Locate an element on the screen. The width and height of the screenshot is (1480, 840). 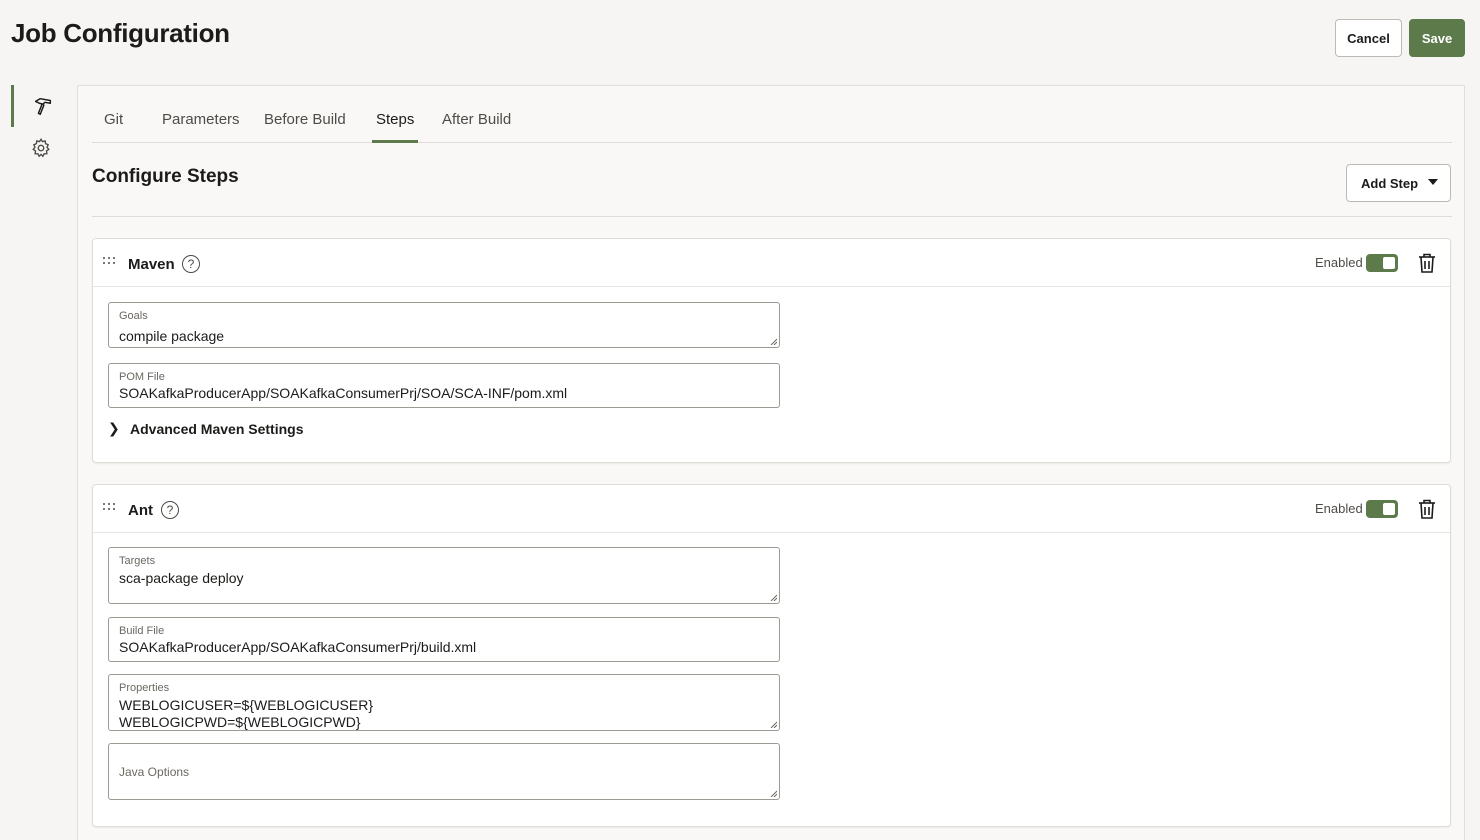
properties-label: Properties is located at coordinates (144, 688).